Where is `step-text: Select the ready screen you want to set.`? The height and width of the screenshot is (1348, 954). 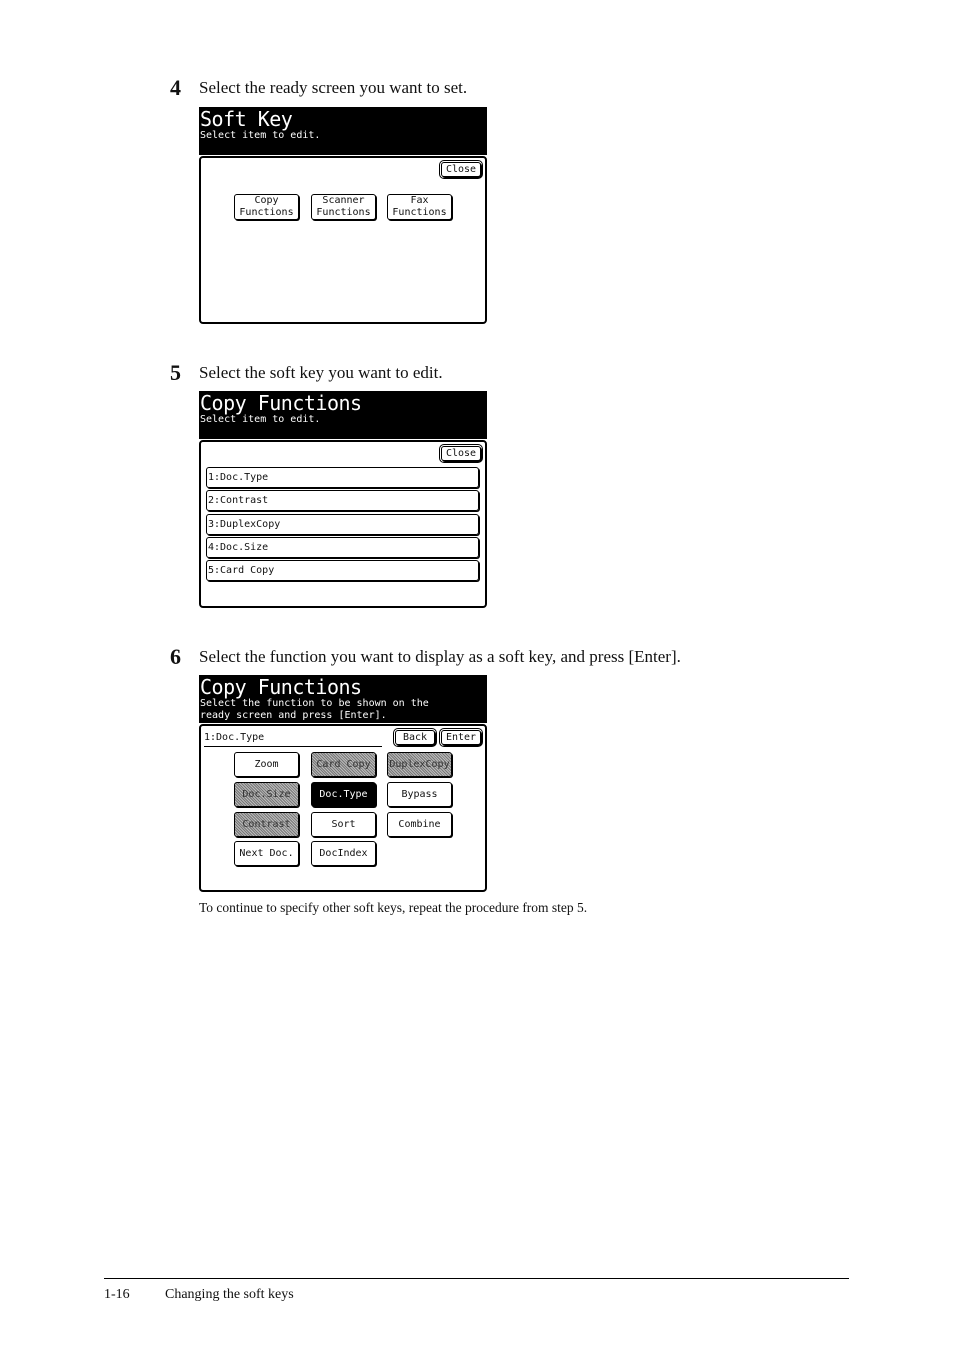
step-text: Select the ready screen you want to set. is located at coordinates (333, 87).